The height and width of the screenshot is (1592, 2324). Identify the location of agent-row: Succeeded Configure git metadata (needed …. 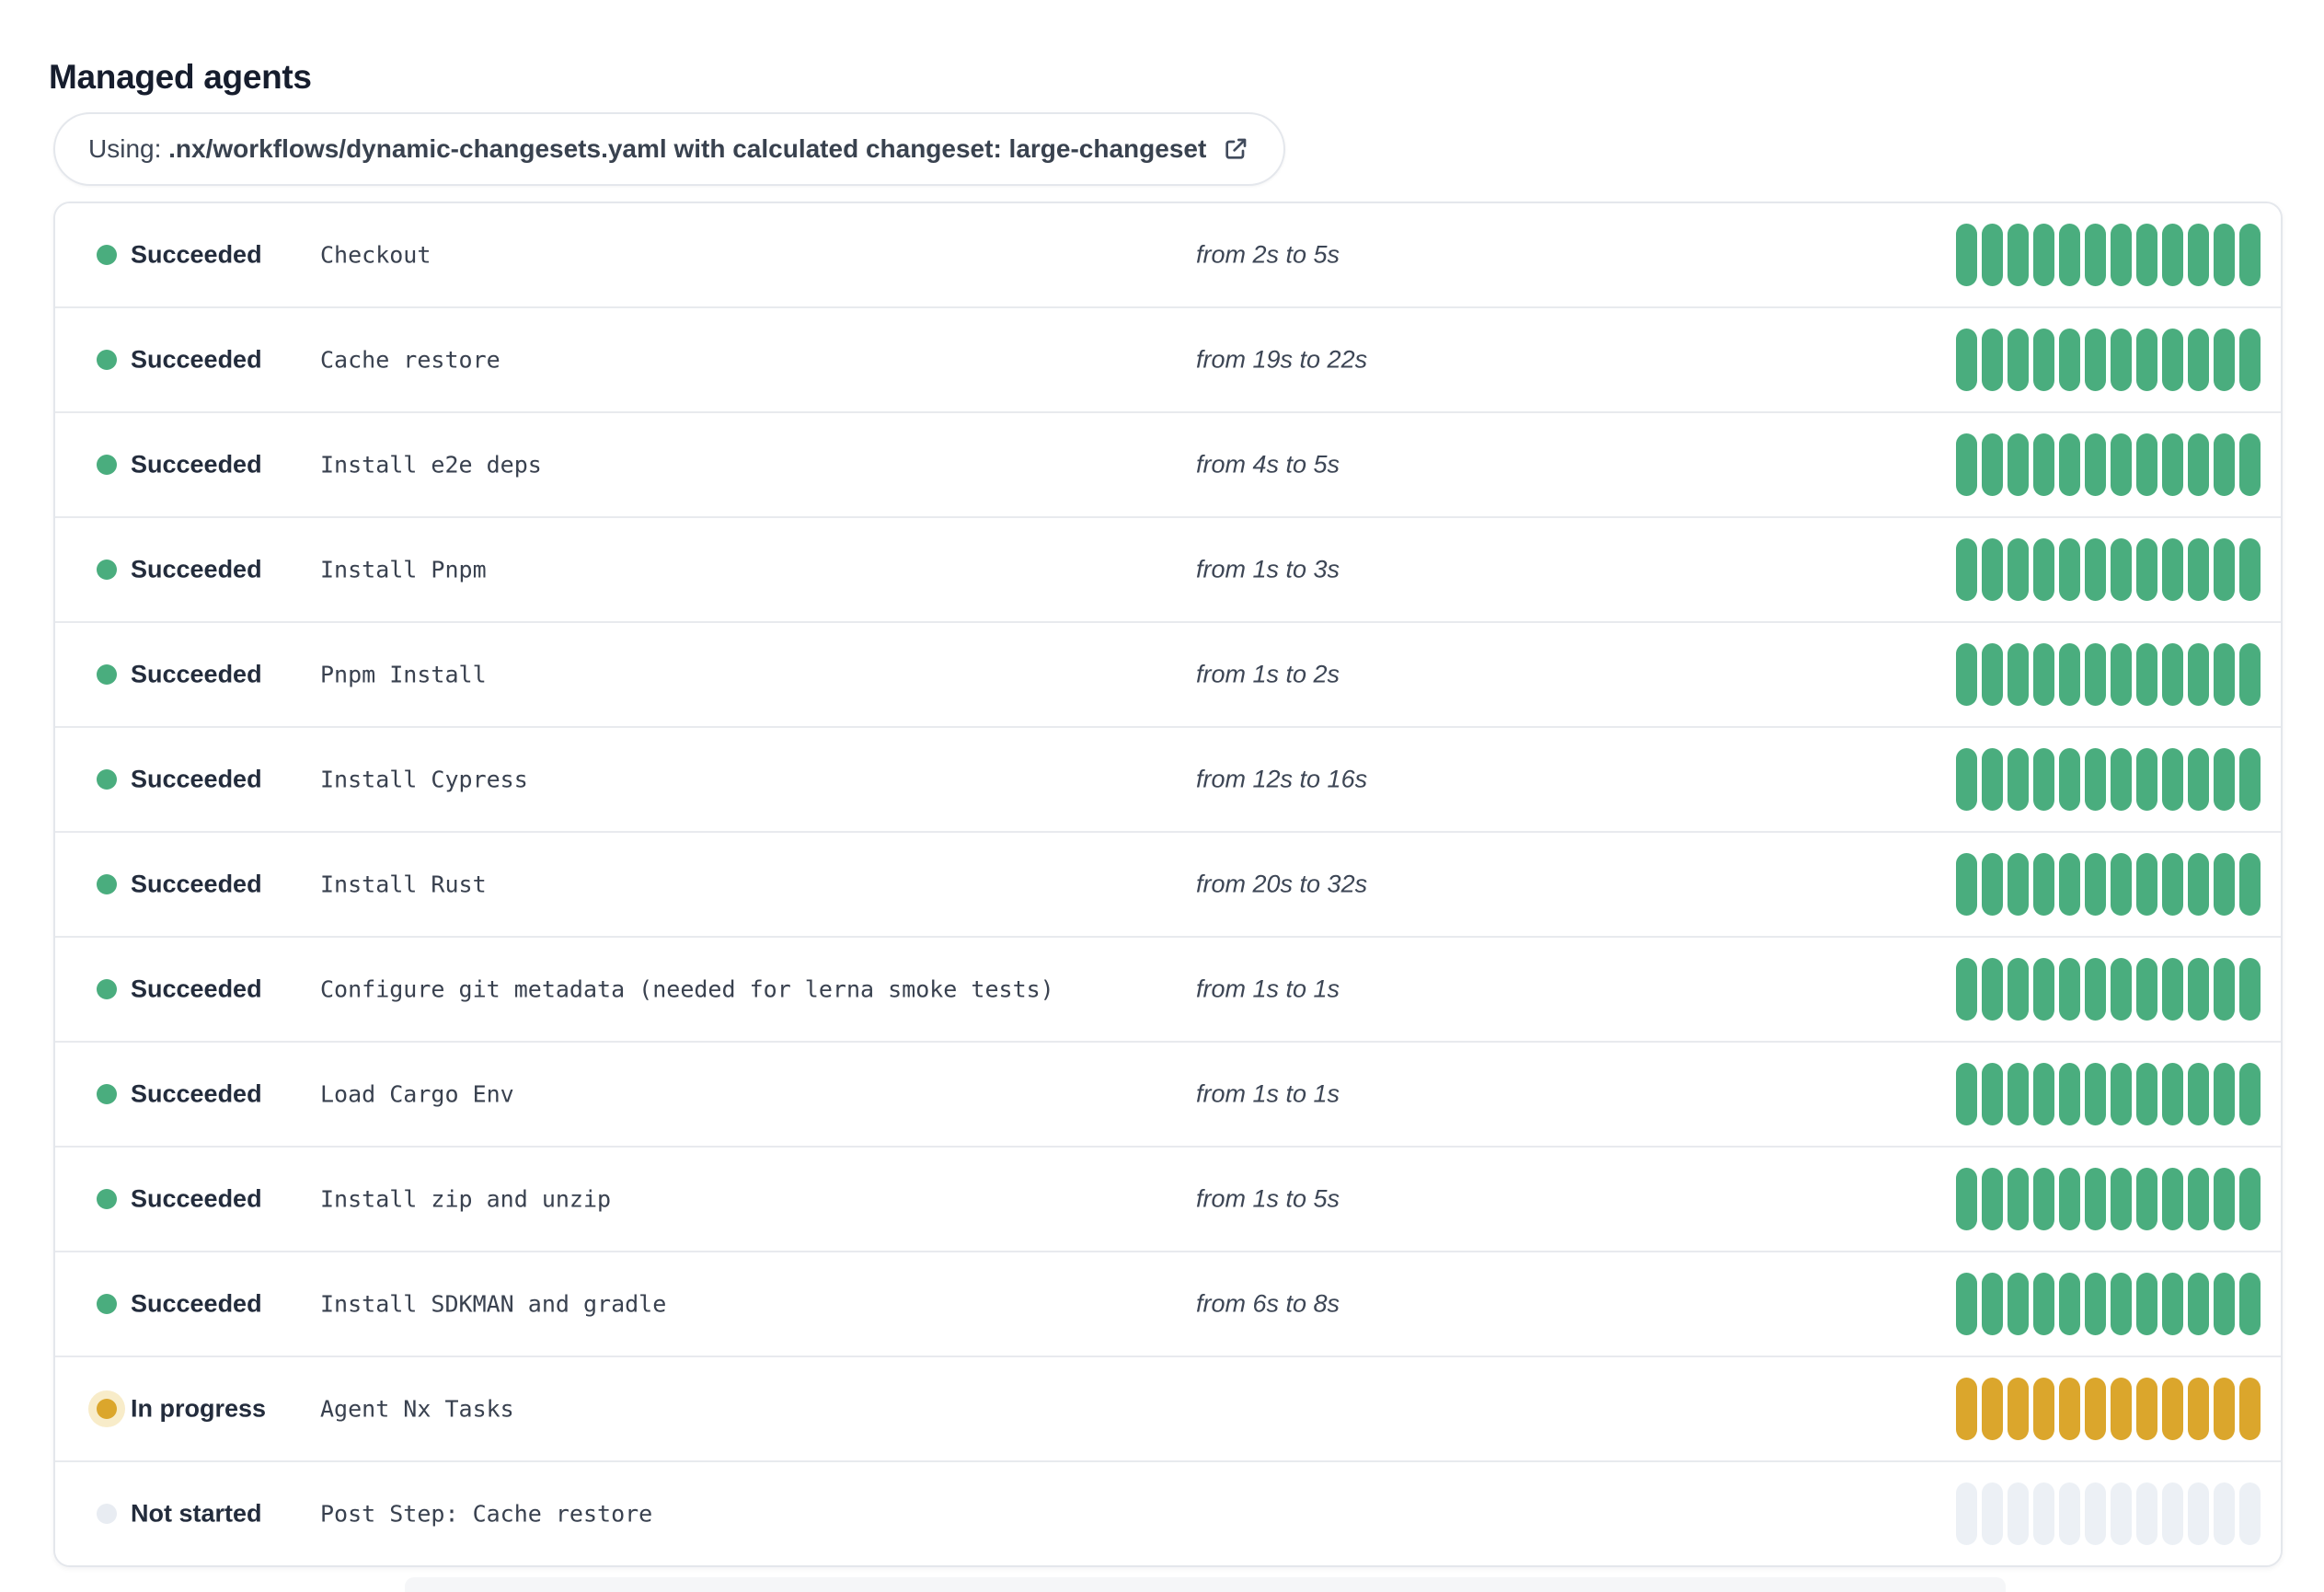
(1168, 989).